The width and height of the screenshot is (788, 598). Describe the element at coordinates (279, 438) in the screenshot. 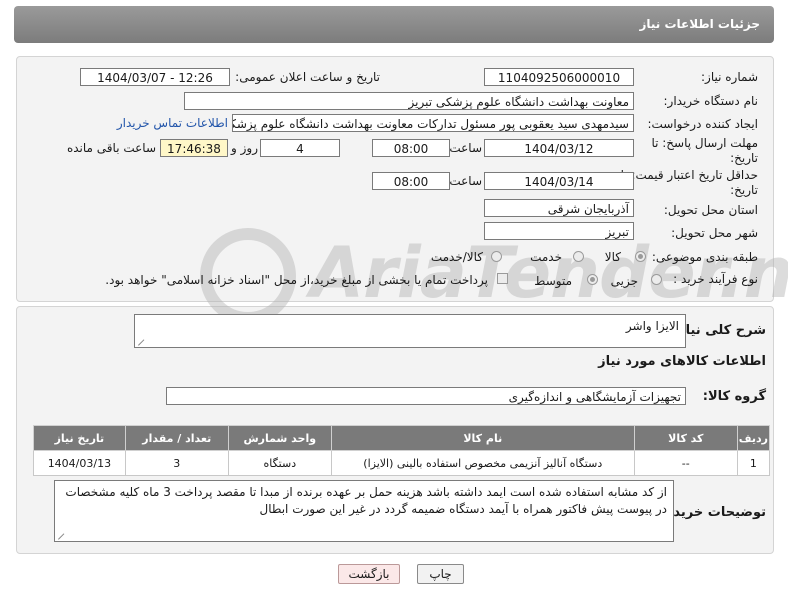

I see `col-unit: واحد شمارش` at that location.